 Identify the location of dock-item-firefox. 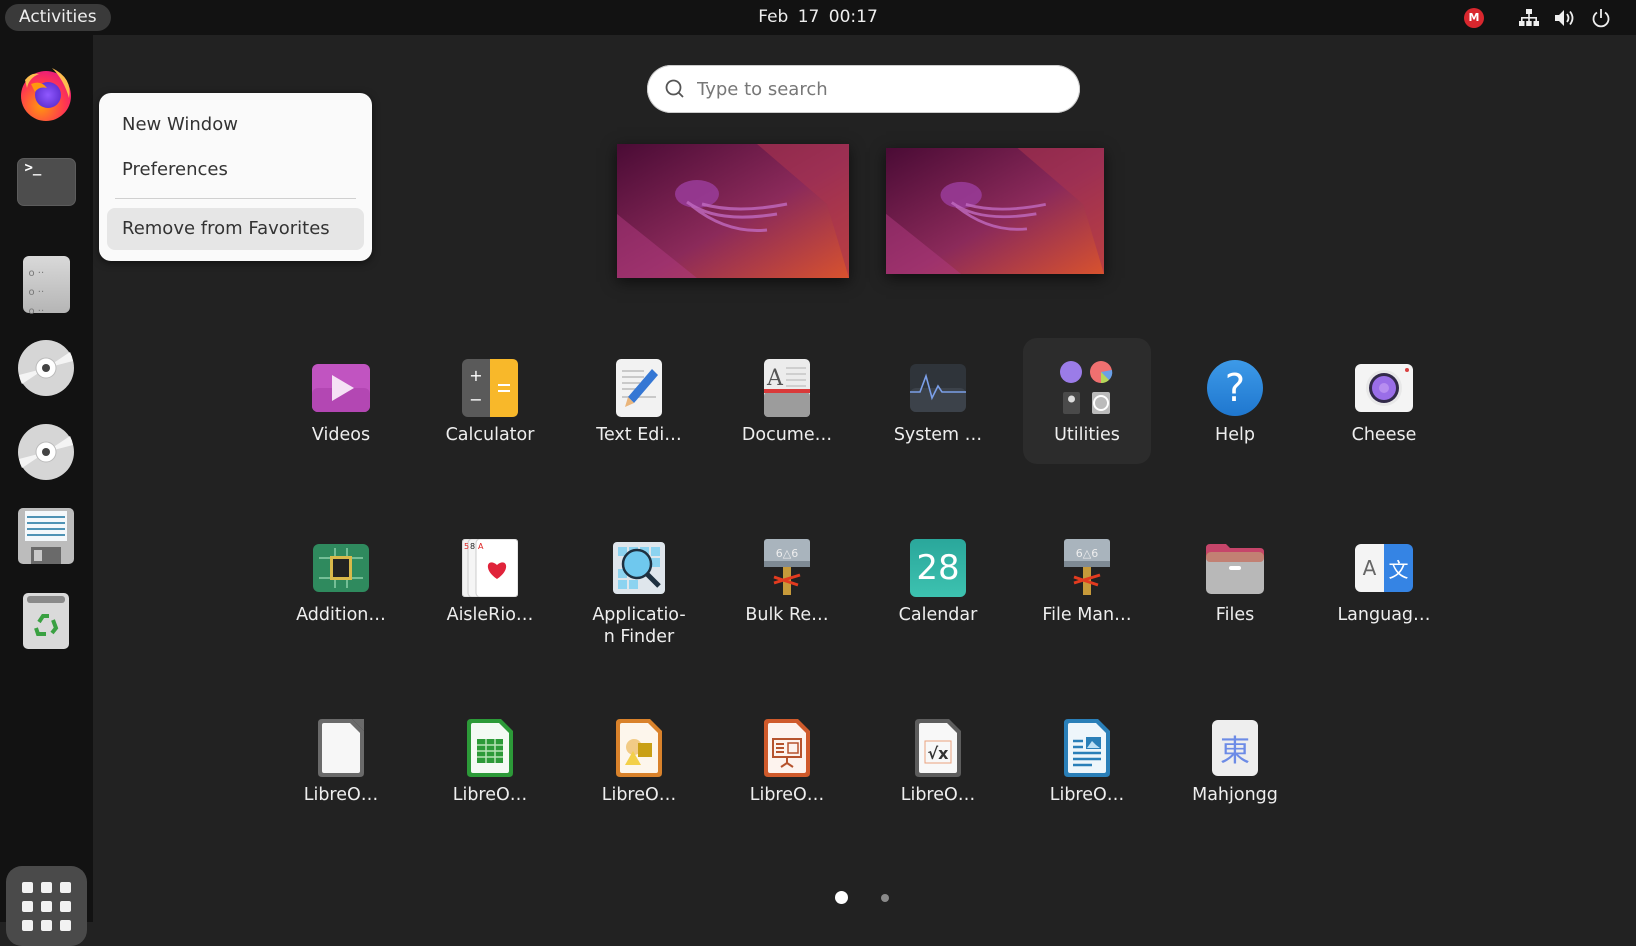
(46, 92).